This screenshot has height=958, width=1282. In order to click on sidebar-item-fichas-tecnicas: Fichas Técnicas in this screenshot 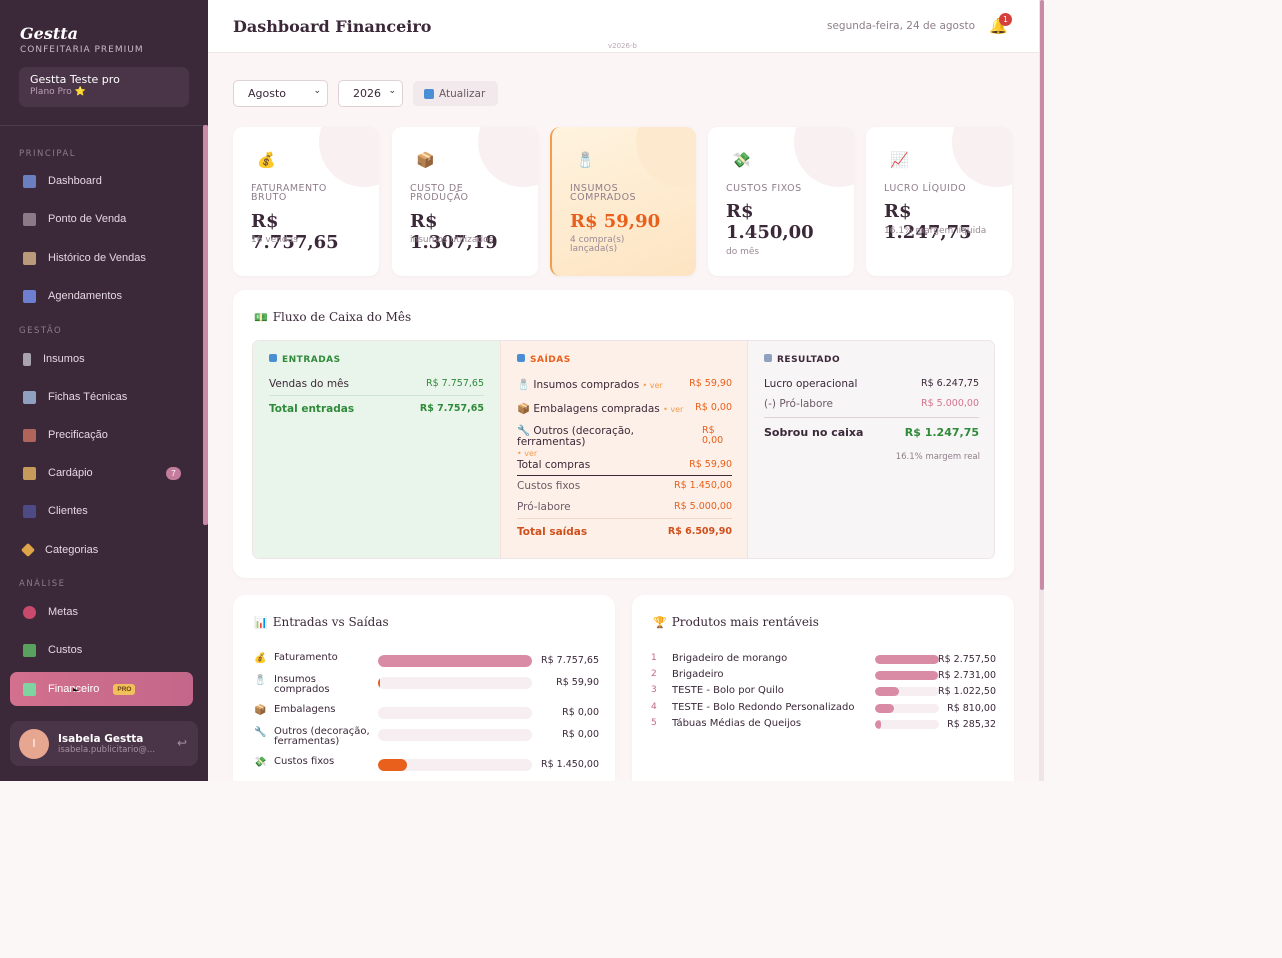, I will do `click(101, 397)`.